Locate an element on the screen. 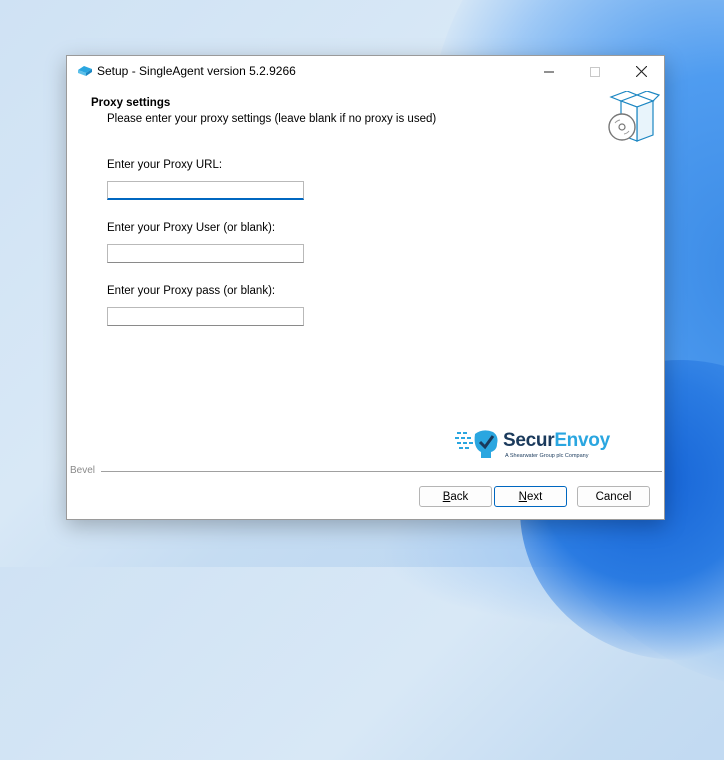 Image resolution: width=724 pixels, height=760 pixels. minimize-icon is located at coordinates (549, 71).